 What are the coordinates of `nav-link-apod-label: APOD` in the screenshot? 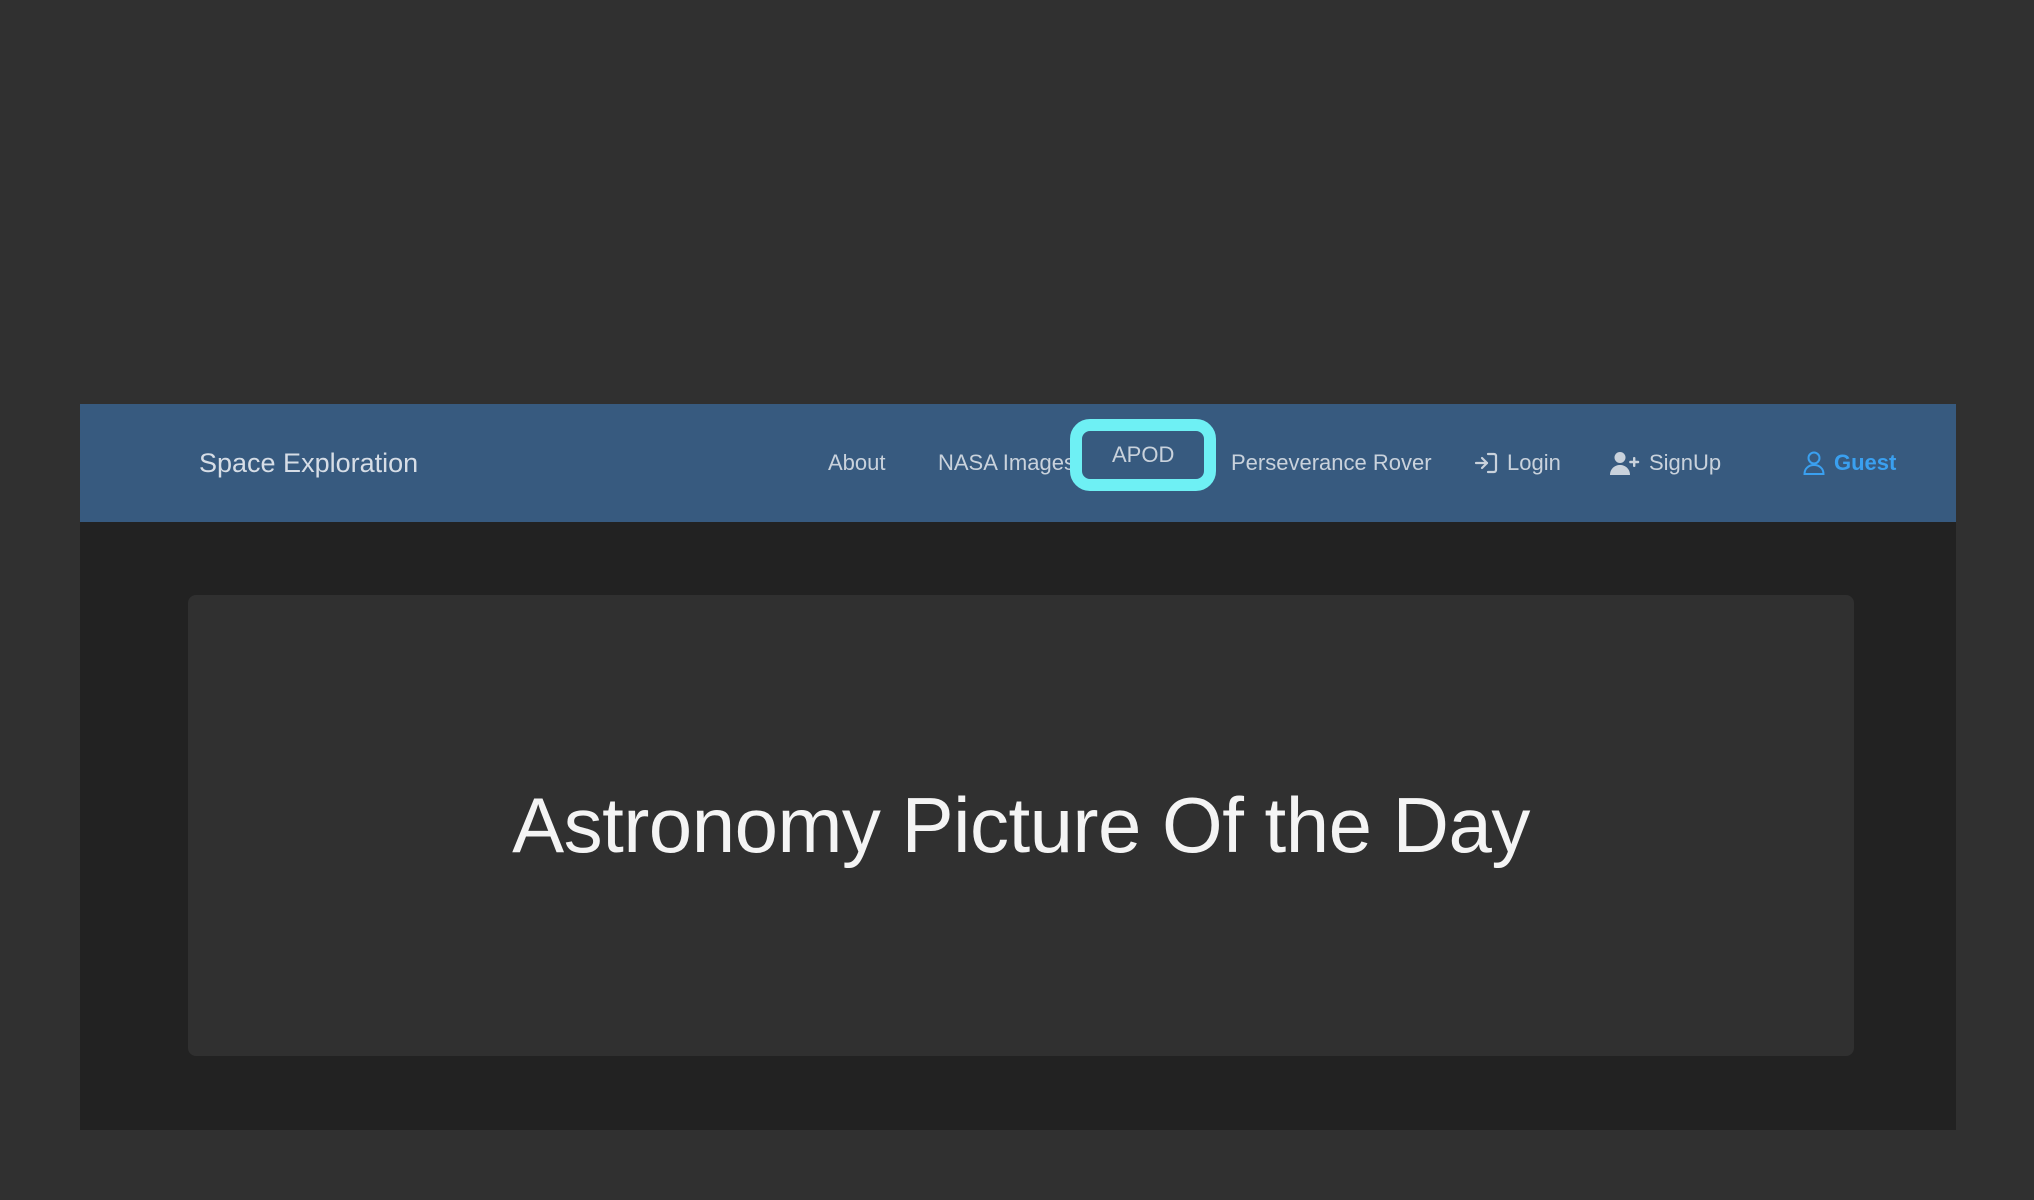 It's located at (1143, 454).